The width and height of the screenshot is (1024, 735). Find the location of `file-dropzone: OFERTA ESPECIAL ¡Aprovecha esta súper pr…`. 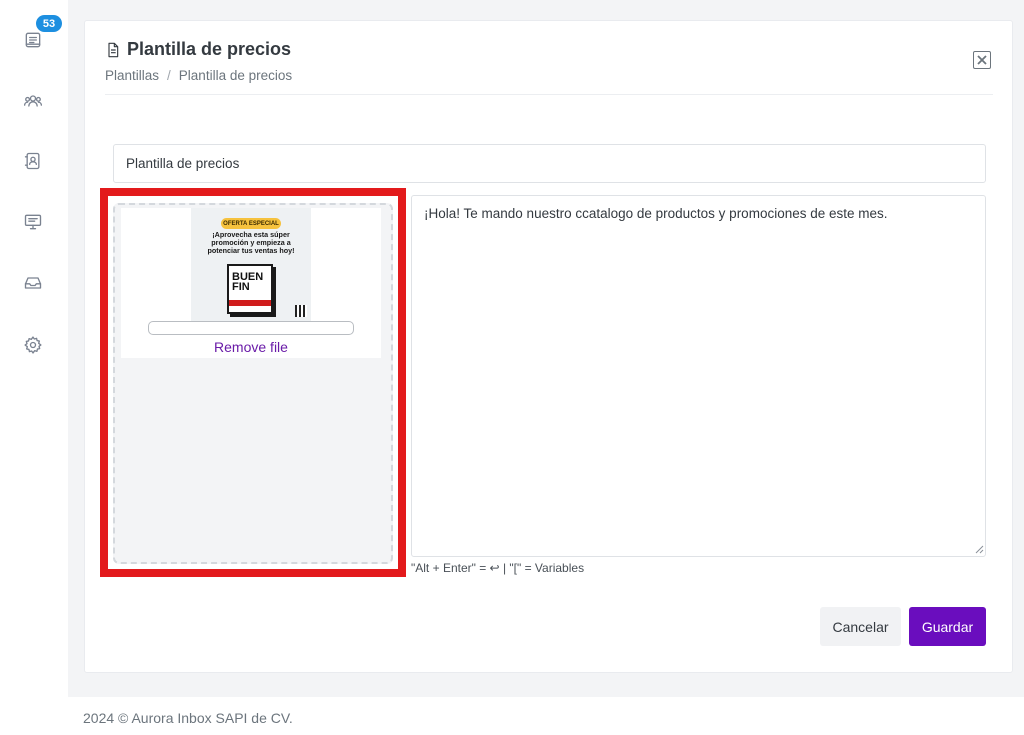

file-dropzone: OFERTA ESPECIAL ¡Aprovecha esta súper pr… is located at coordinates (253, 383).